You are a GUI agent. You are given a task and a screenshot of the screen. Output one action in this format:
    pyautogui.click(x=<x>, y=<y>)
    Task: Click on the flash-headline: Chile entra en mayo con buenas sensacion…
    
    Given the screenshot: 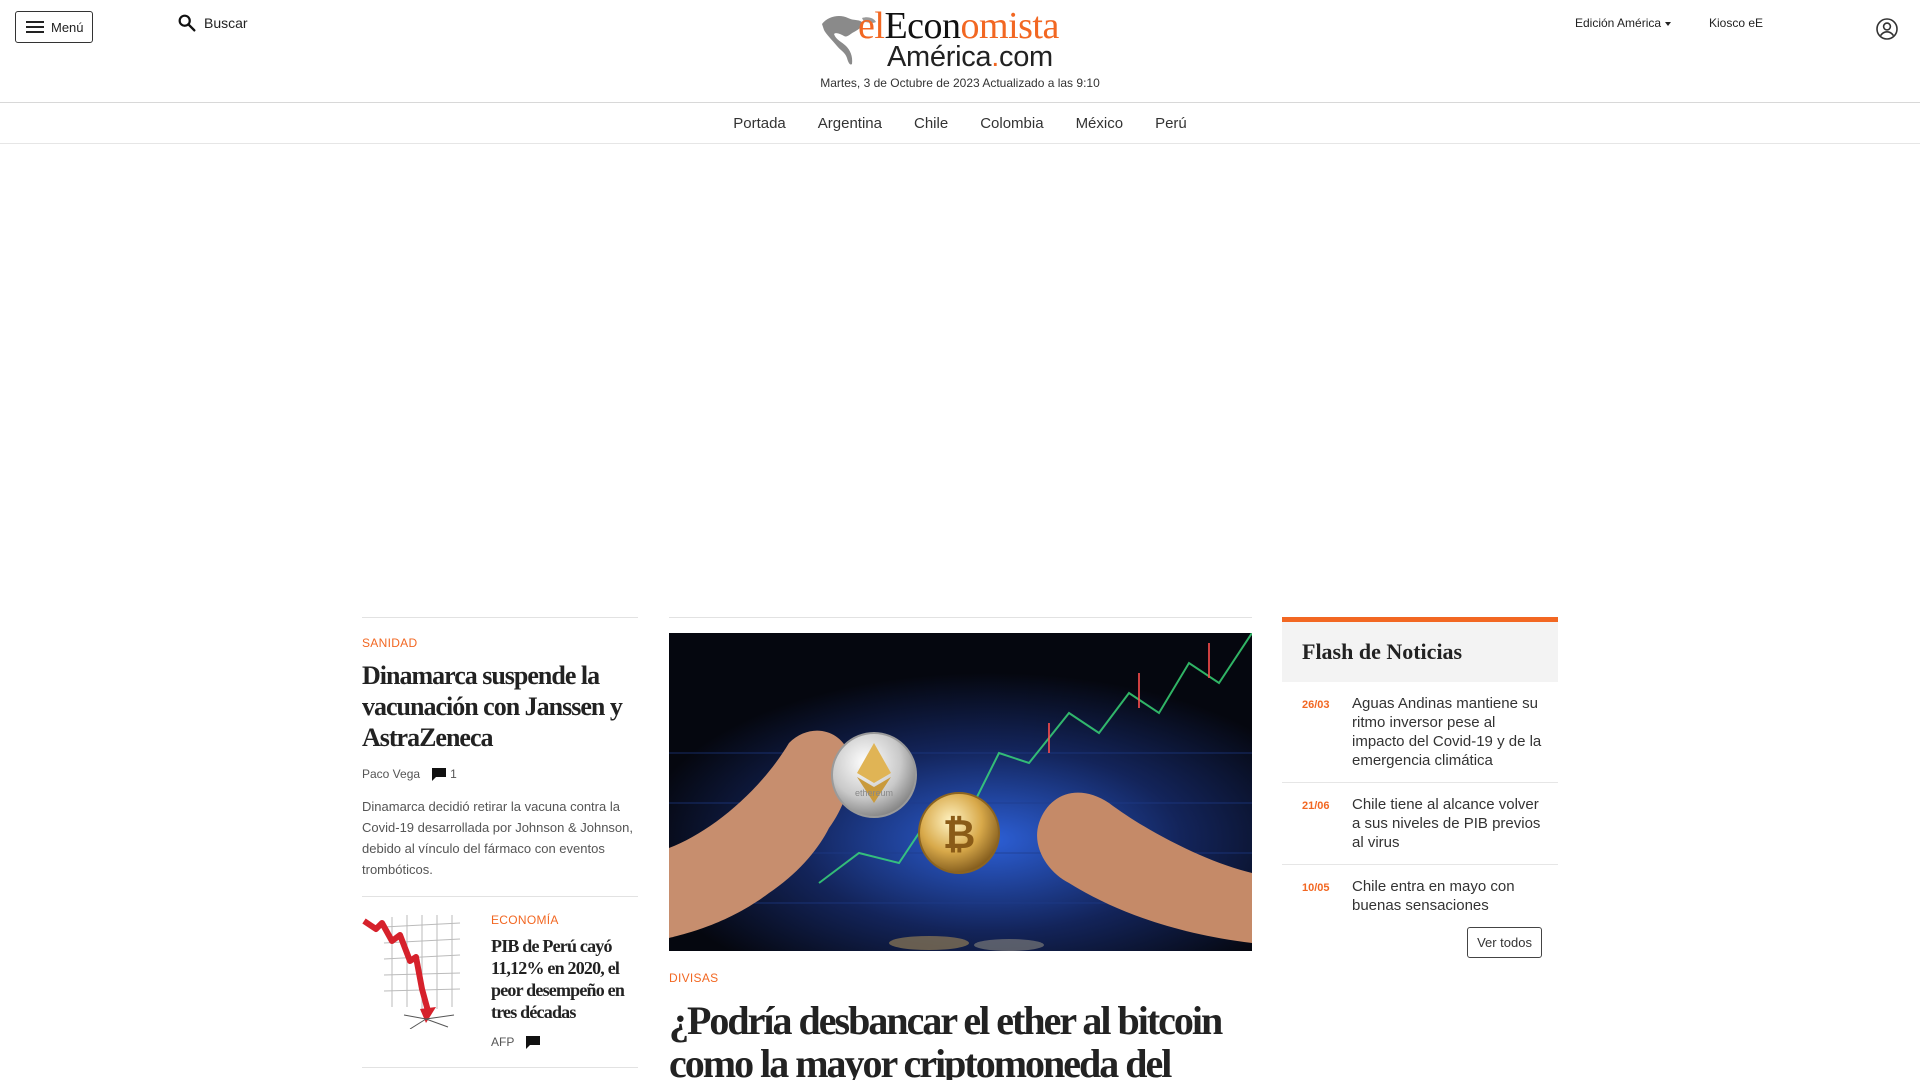 What is the action you would take?
    pyautogui.click(x=1448, y=896)
    